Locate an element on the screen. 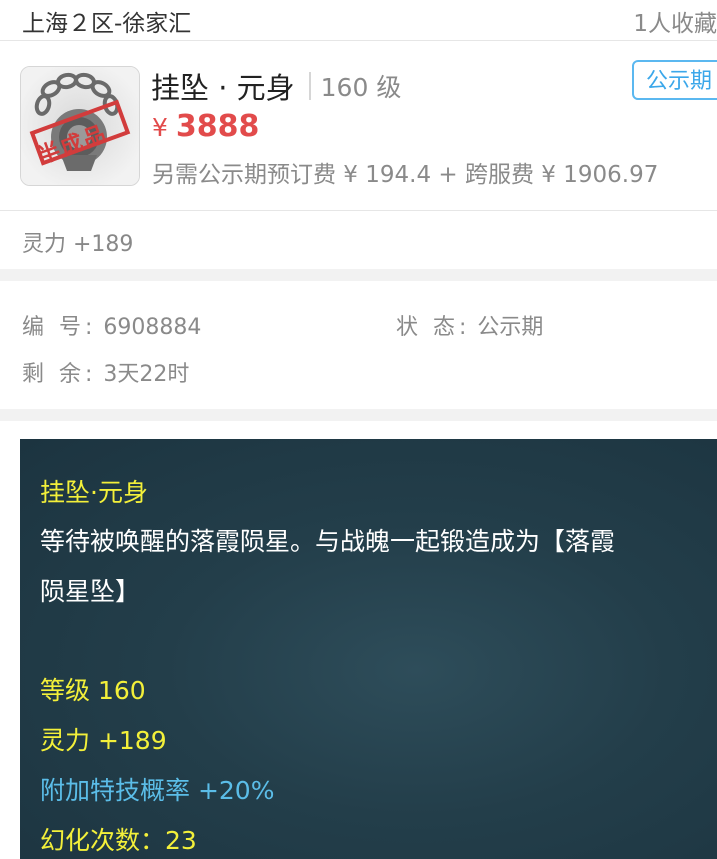  id-row: 编 号: 6908884 is located at coordinates (111, 325).